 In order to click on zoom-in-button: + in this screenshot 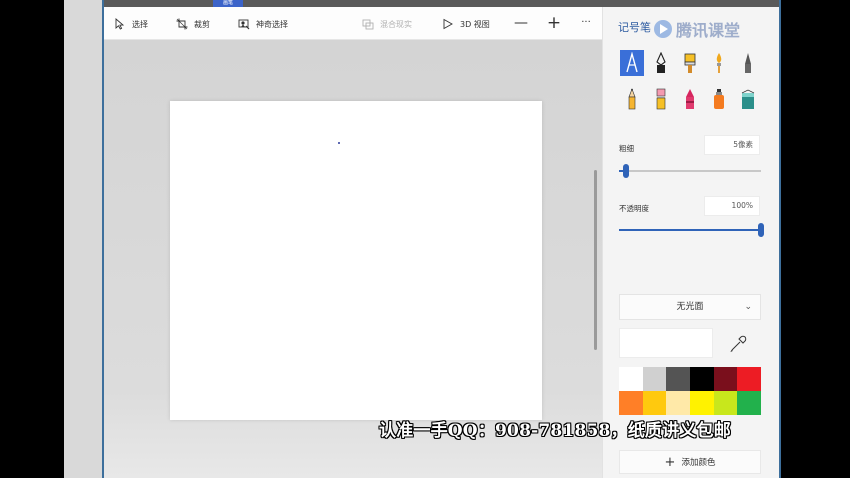, I will do `click(554, 23)`.